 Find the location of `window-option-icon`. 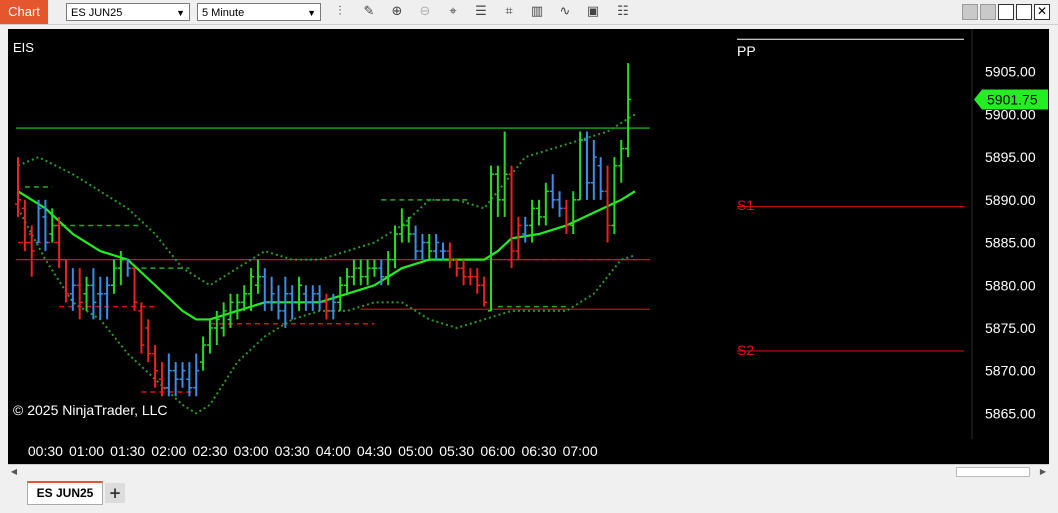

window-option-icon is located at coordinates (970, 12).